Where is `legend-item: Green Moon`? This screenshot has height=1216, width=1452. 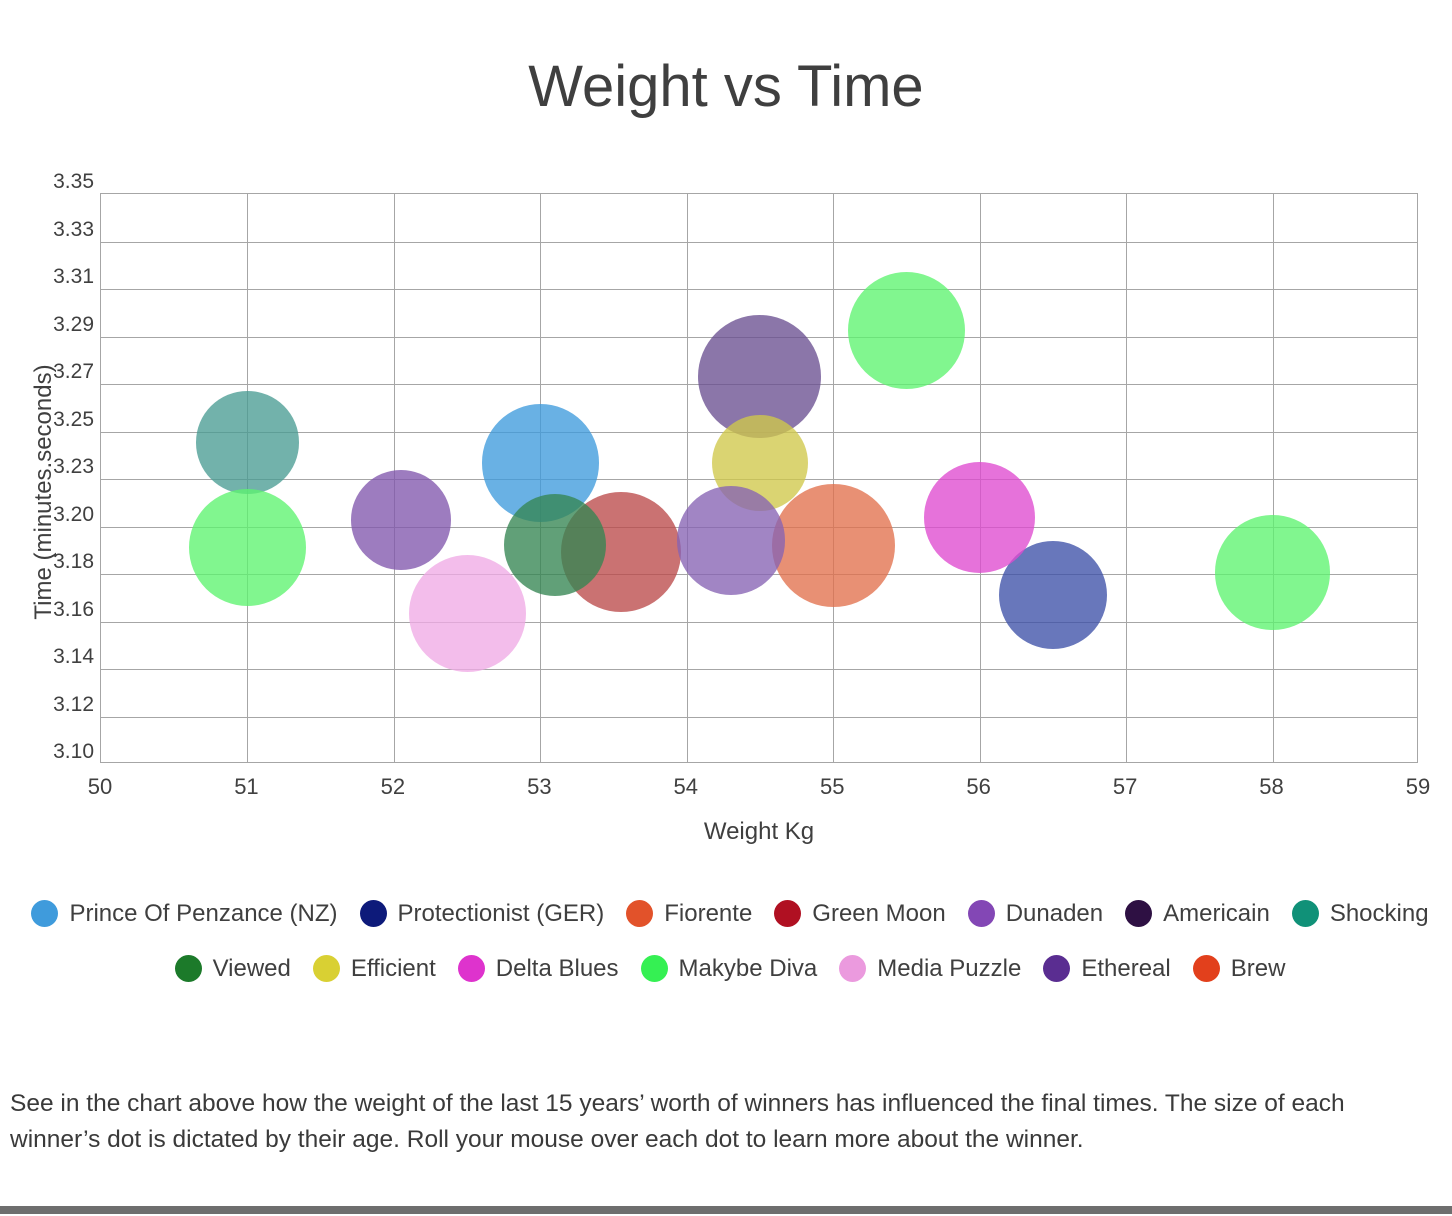
legend-item: Green Moon is located at coordinates (860, 913).